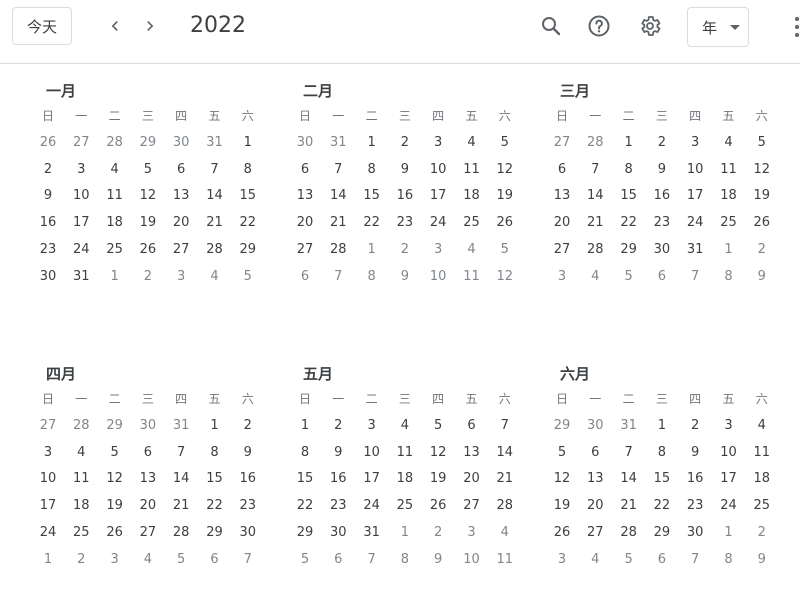  What do you see at coordinates (150, 26) in the screenshot?
I see `next-year-button` at bounding box center [150, 26].